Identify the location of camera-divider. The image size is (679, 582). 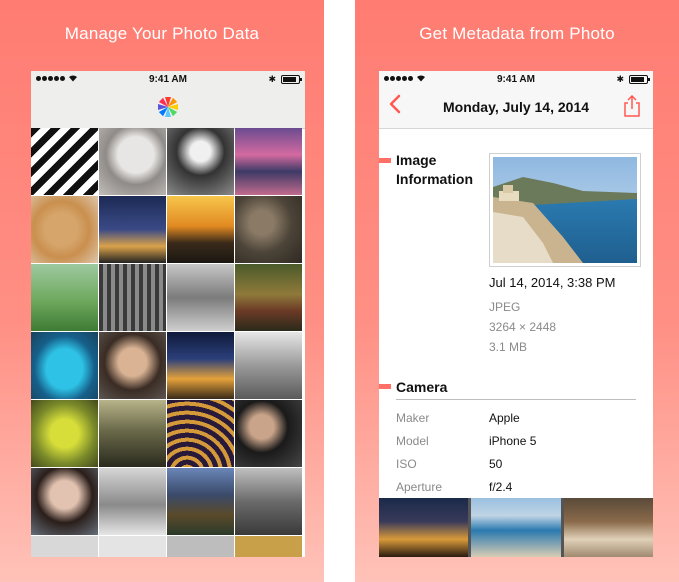
(516, 399).